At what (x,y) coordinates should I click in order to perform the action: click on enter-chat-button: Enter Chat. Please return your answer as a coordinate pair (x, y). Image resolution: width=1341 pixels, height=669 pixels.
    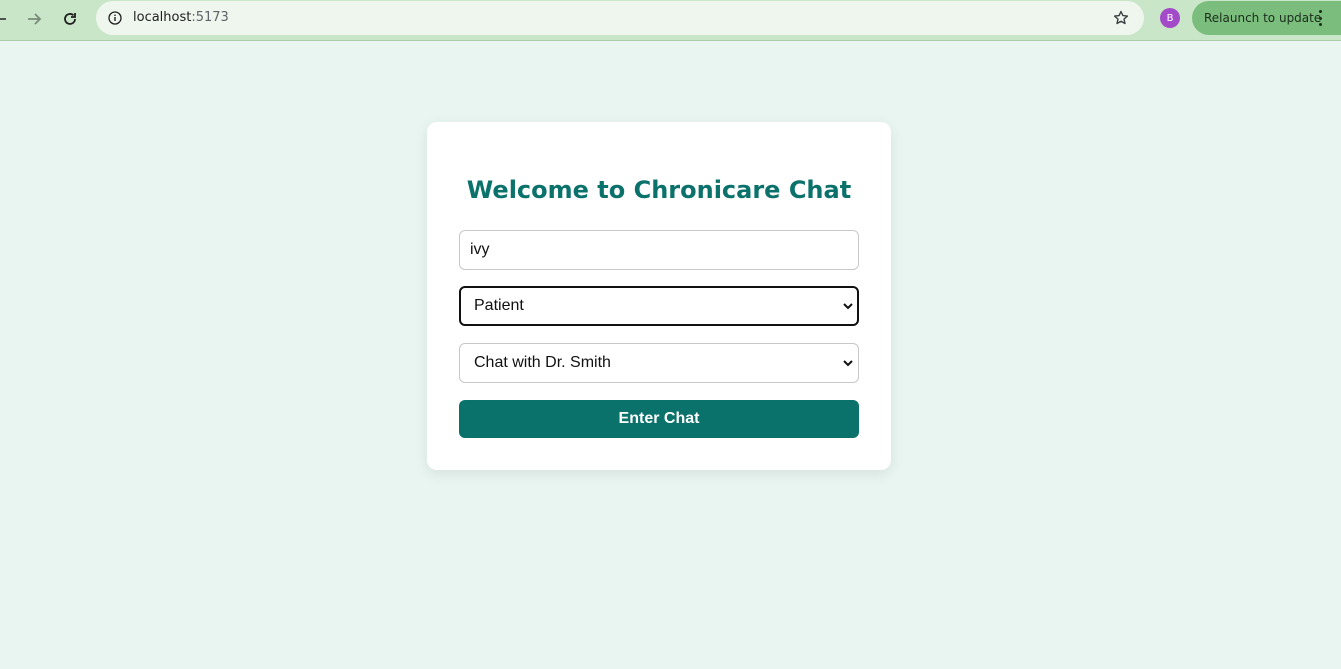
    Looking at the image, I should click on (659, 419).